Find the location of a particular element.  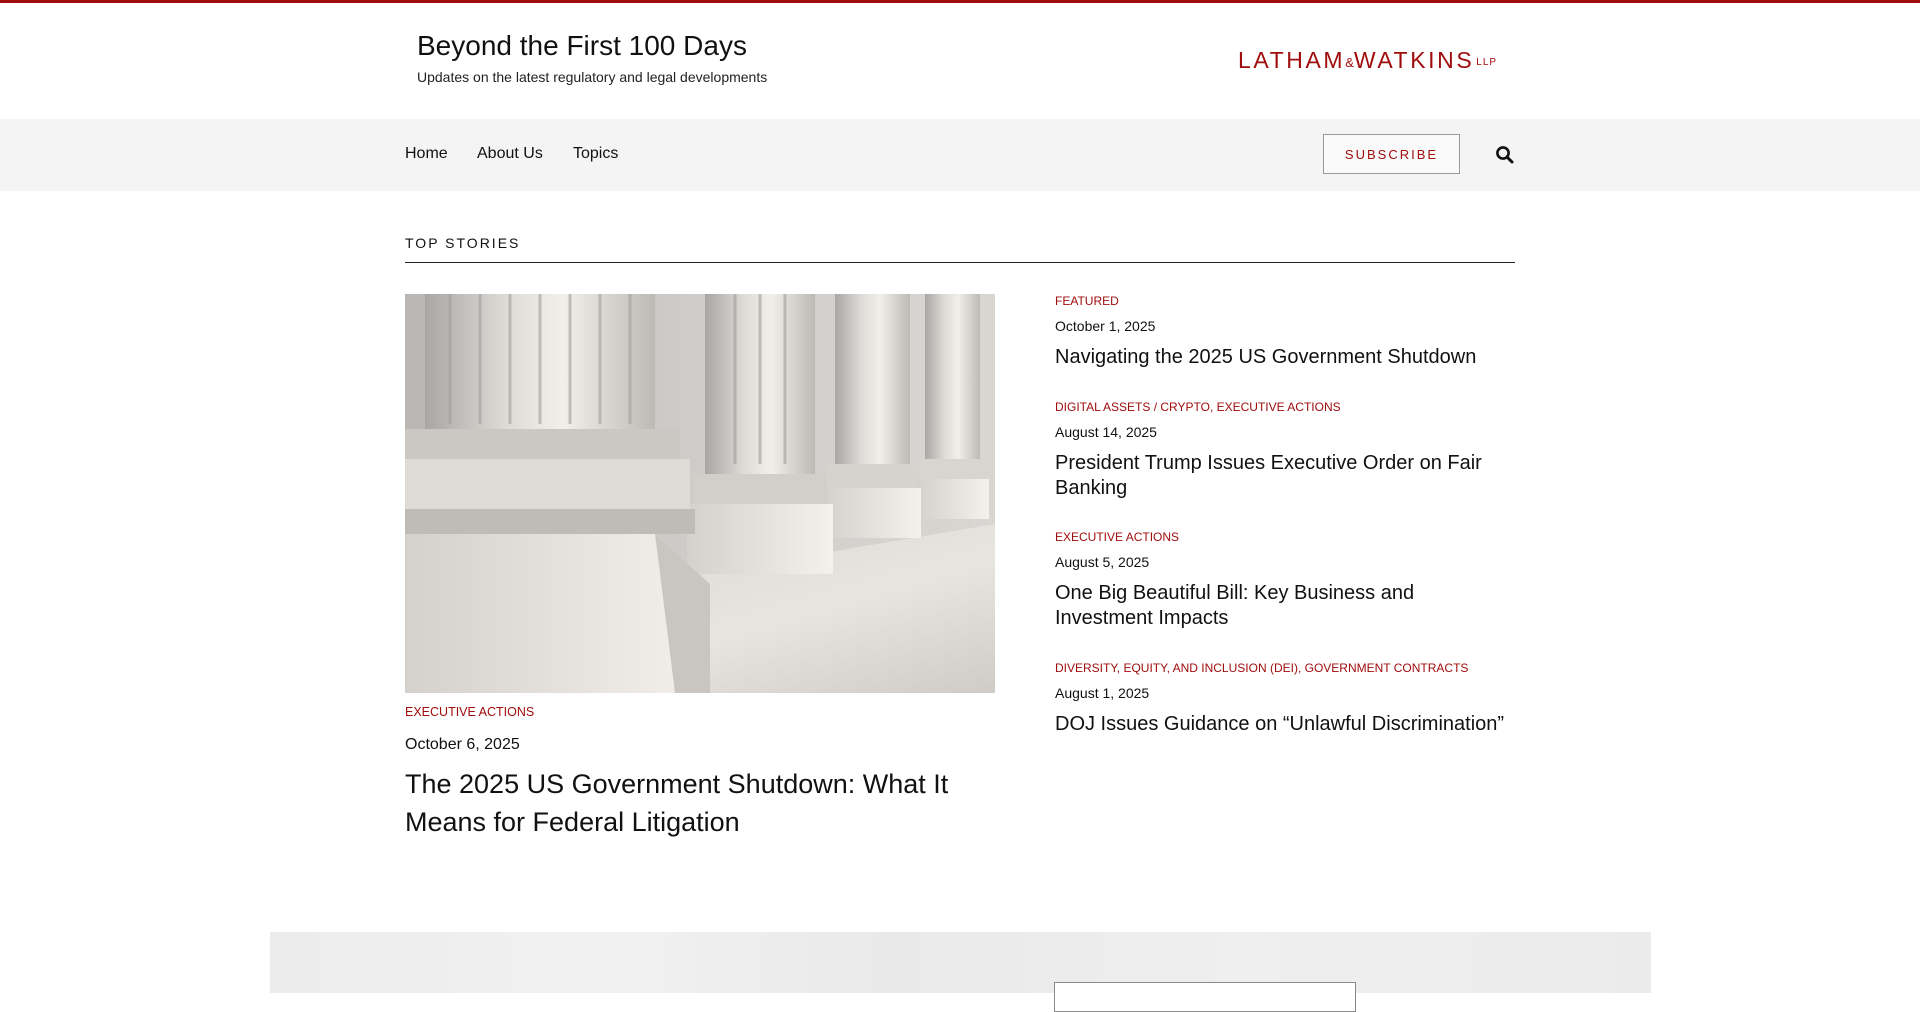

logo-text-latham: LATHAM is located at coordinates (1292, 60).